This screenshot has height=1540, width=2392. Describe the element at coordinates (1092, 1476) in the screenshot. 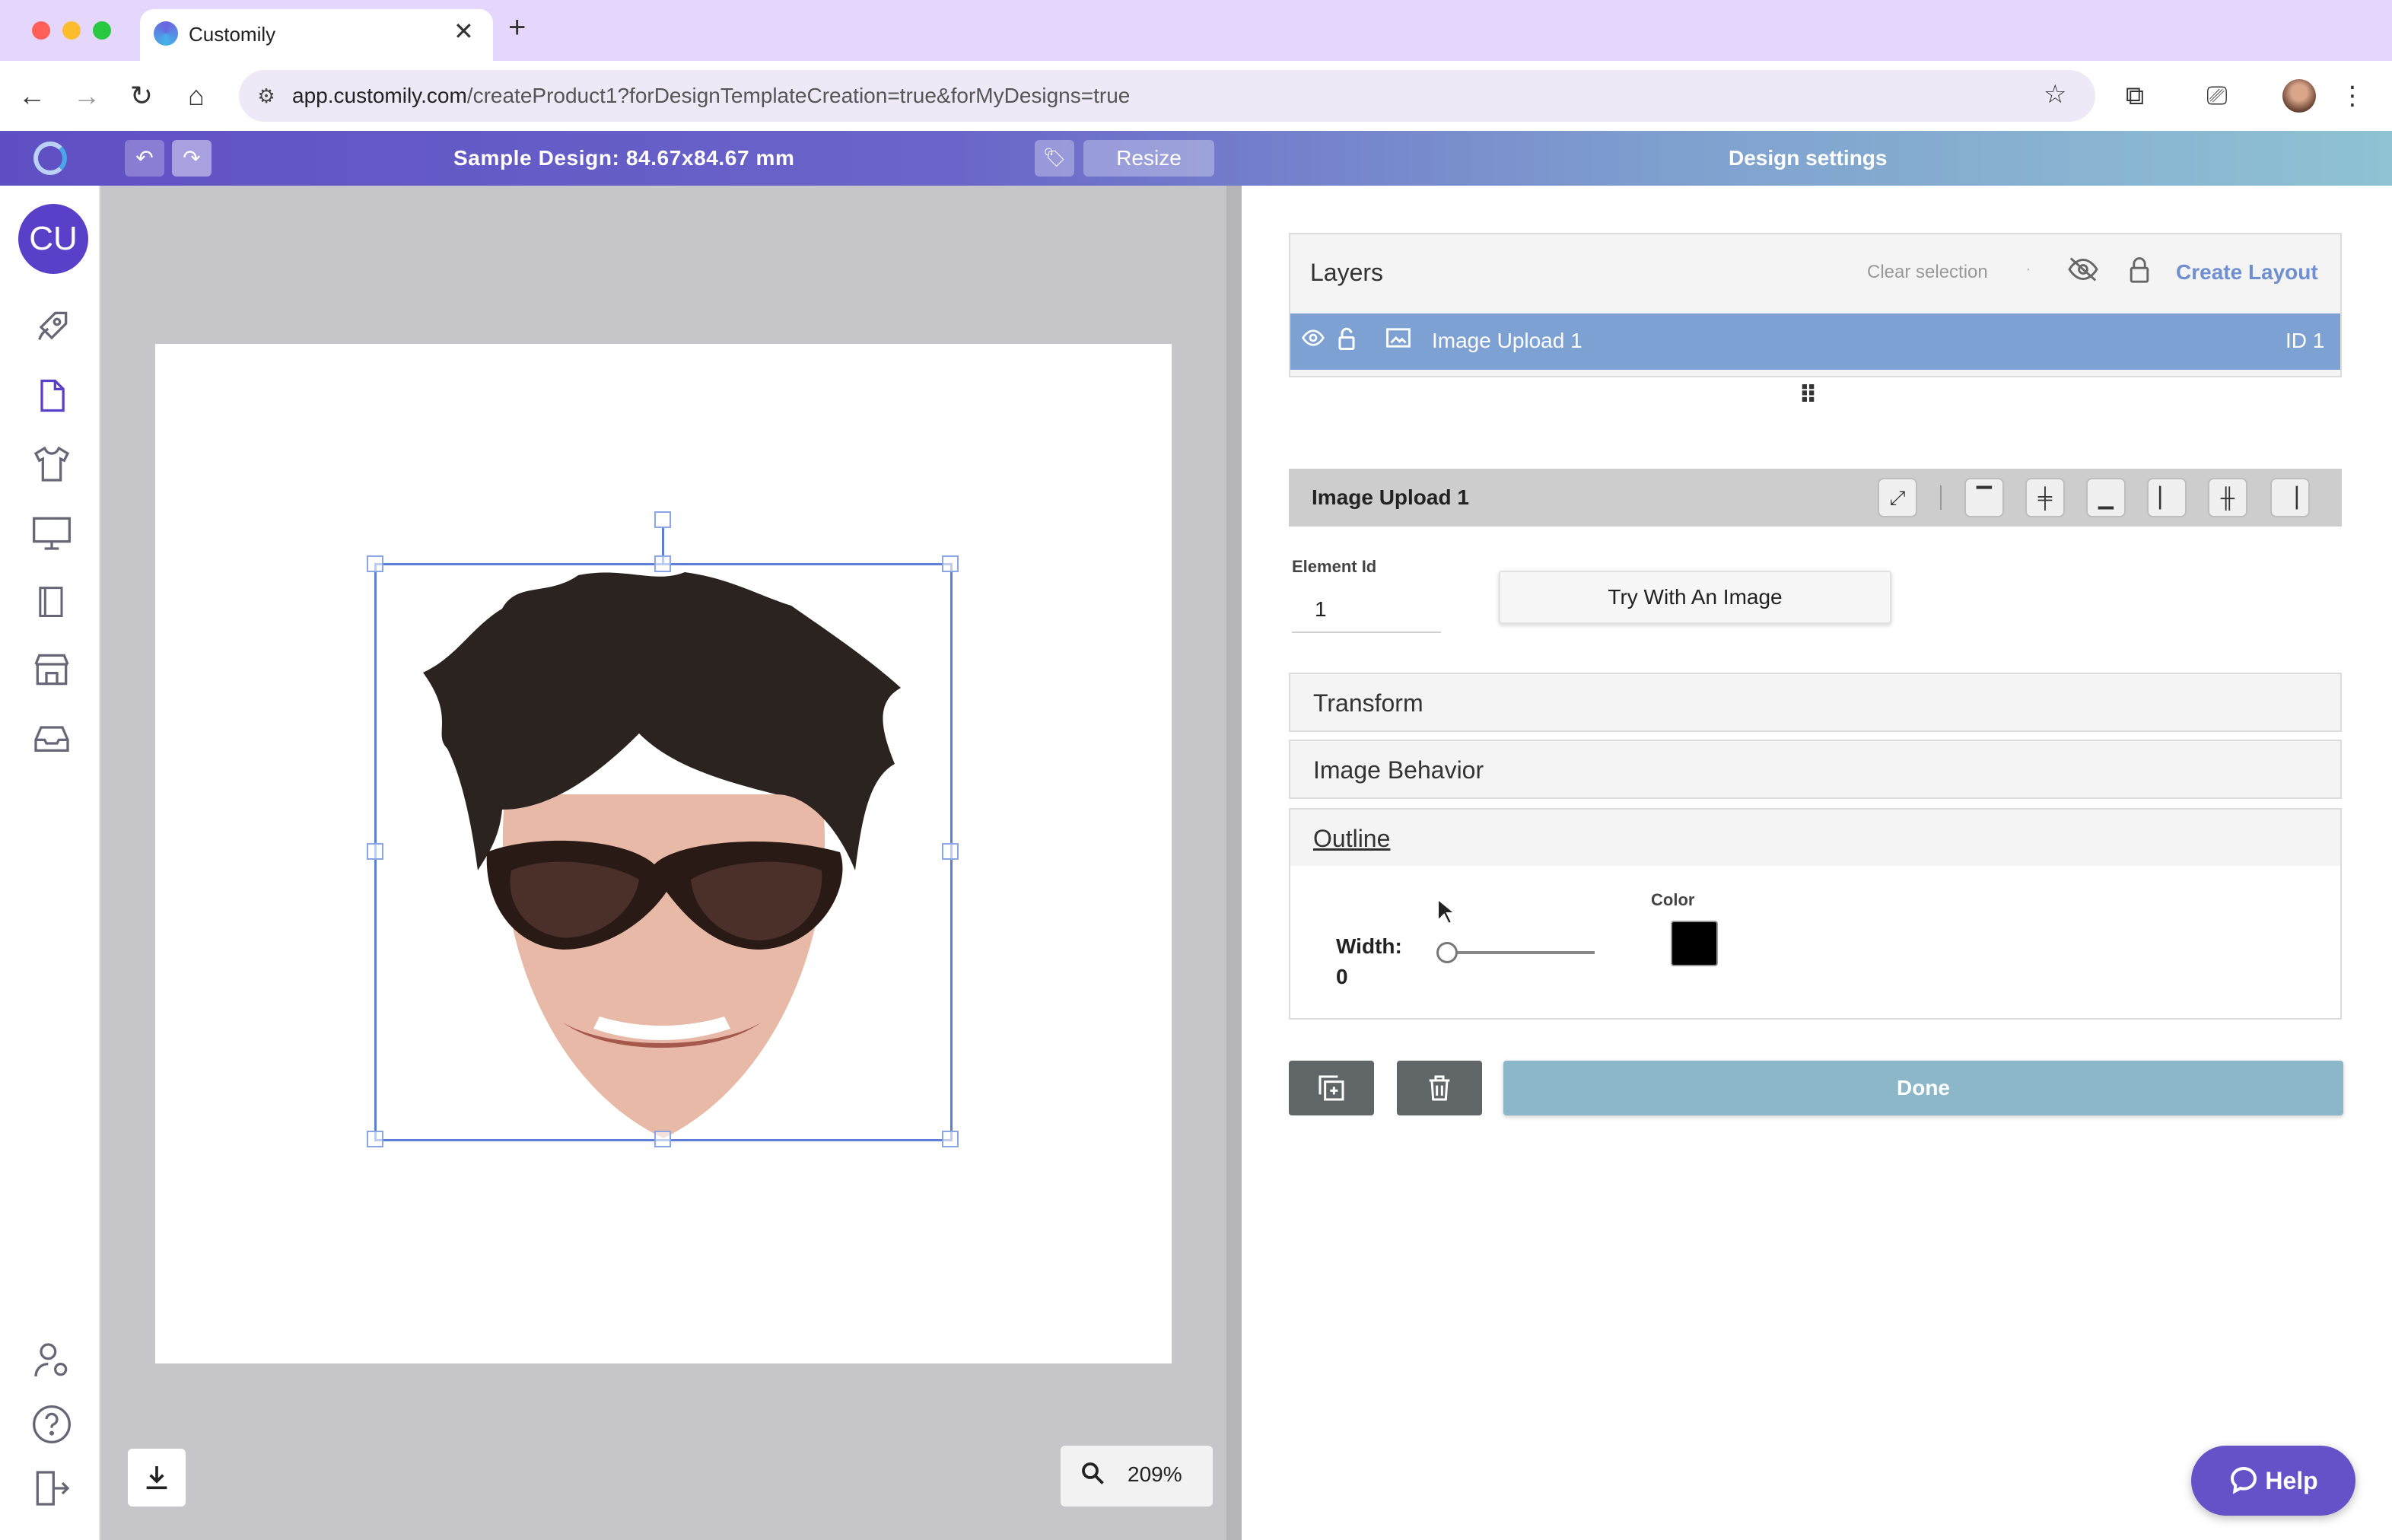

I see `magnifier-icon` at that location.